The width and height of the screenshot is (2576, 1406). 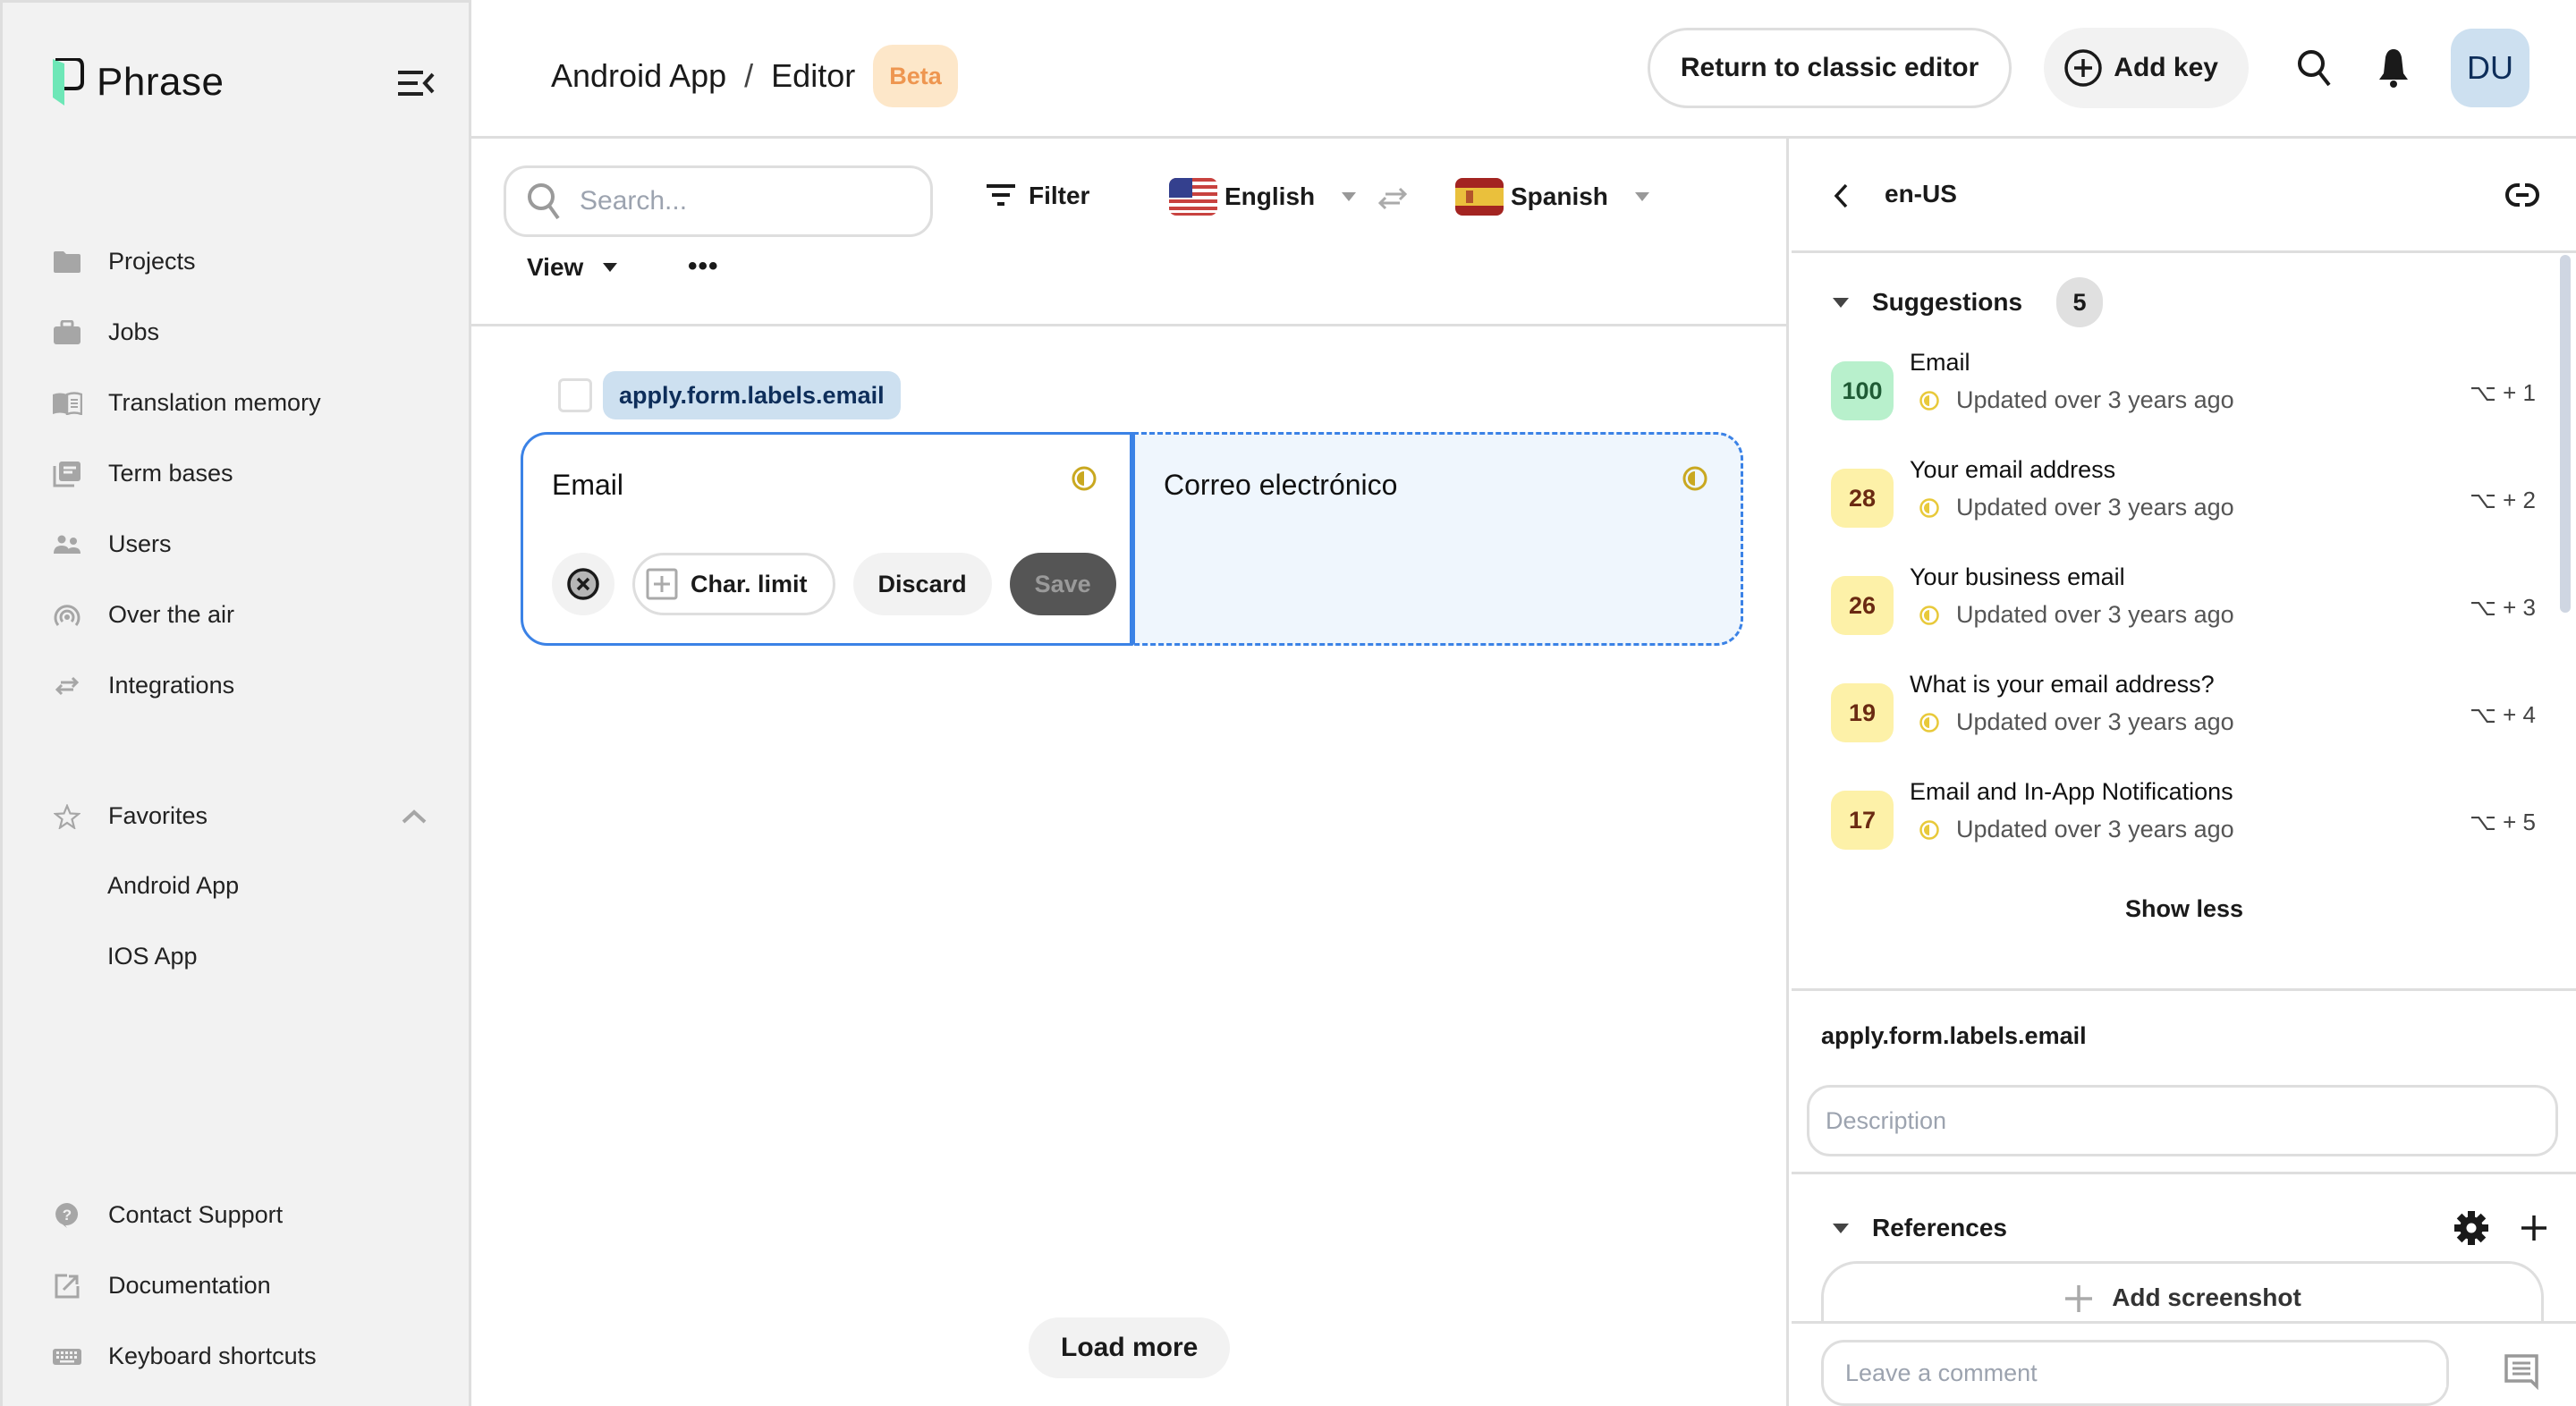 I want to click on target-language-select: Spanish, so click(x=1552, y=197).